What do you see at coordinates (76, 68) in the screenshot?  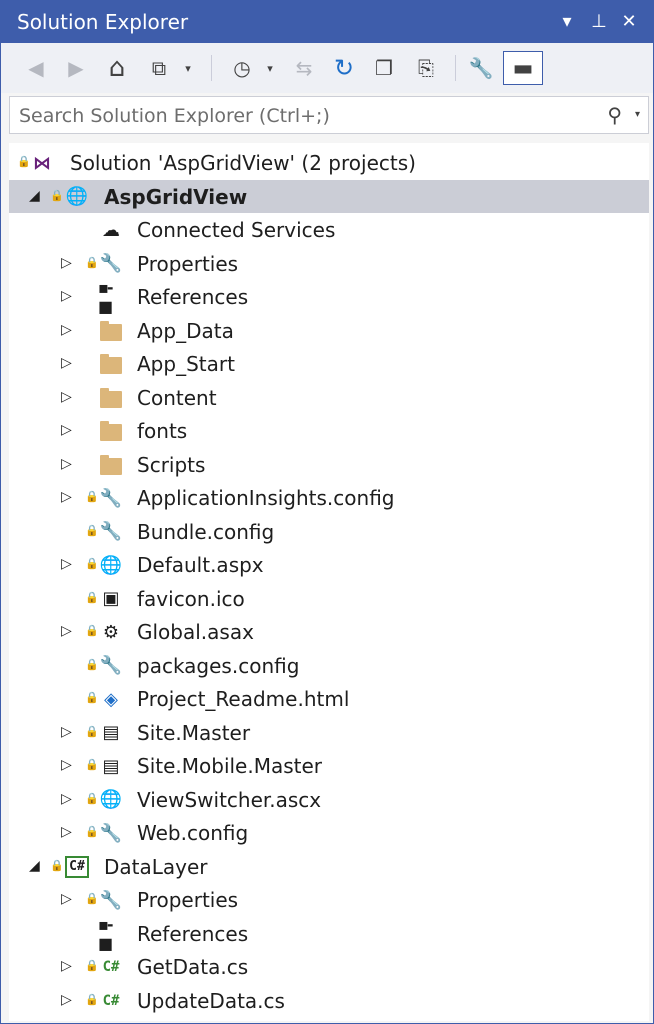 I see `forward-icon: ▶` at bounding box center [76, 68].